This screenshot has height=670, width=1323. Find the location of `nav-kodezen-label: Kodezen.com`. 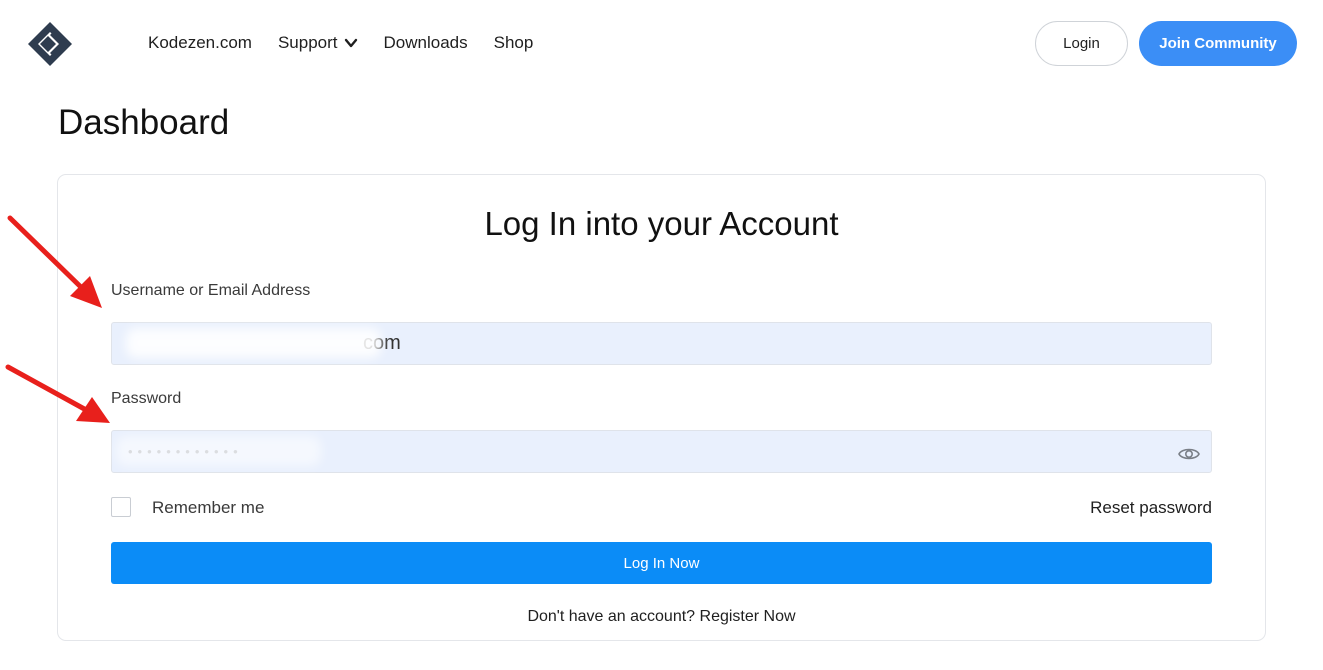

nav-kodezen-label: Kodezen.com is located at coordinates (200, 42).